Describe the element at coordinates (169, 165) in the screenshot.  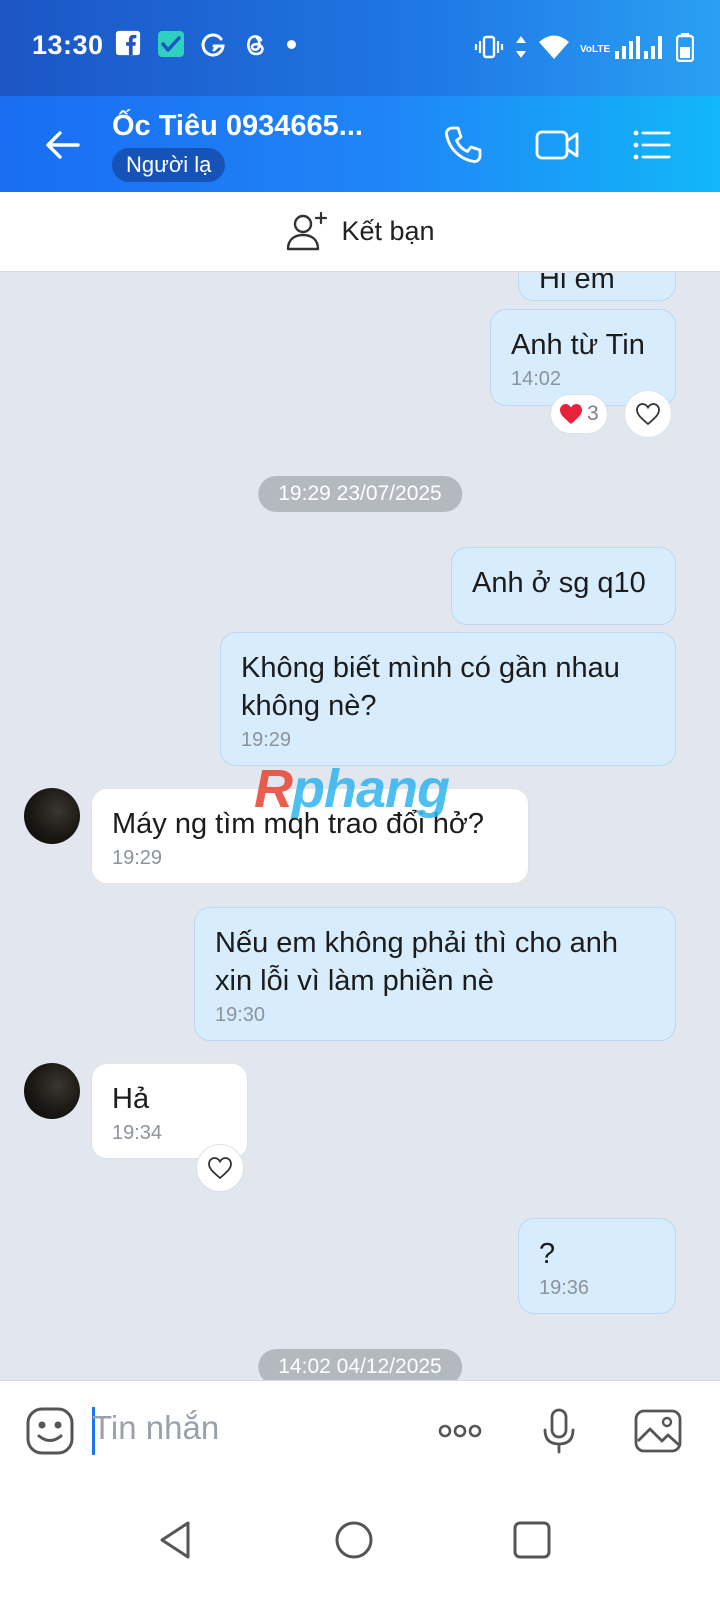
I see `stranger-badge: Người lạ` at that location.